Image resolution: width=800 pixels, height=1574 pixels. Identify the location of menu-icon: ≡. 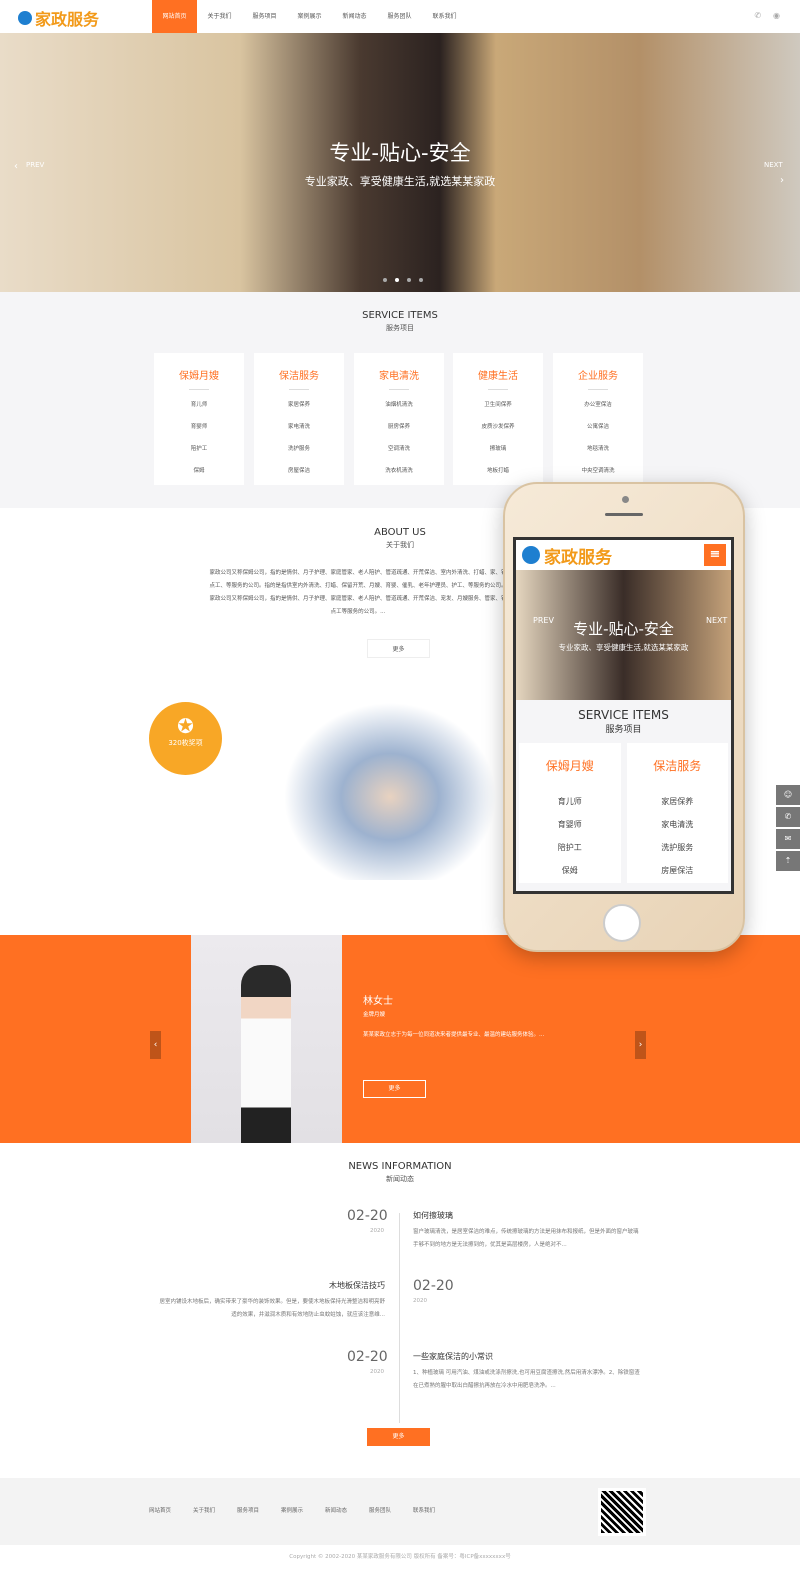
(715, 555).